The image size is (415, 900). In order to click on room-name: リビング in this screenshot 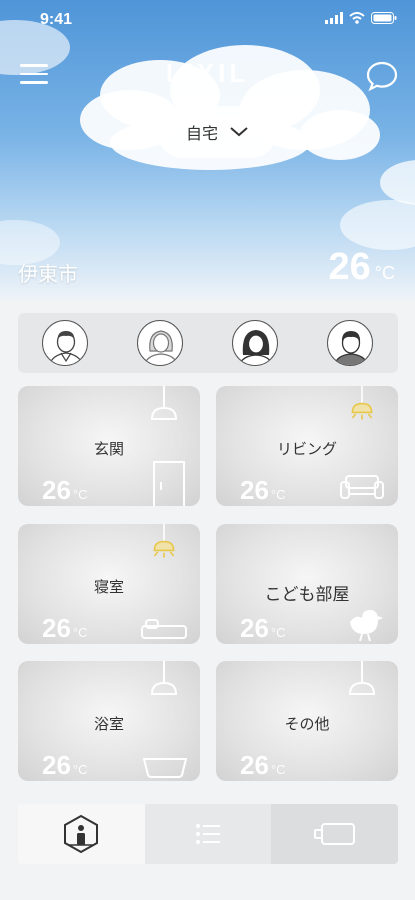, I will do `click(306, 449)`.